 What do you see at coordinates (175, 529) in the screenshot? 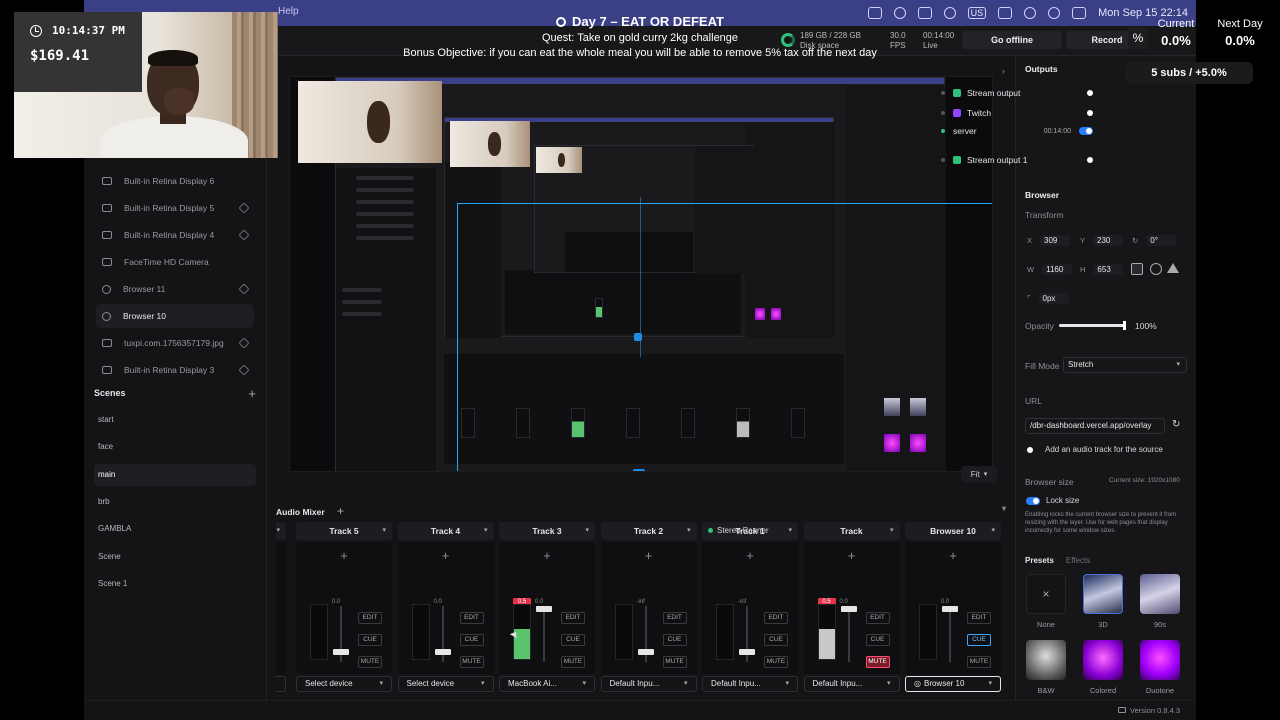
I see `scene-item-gambla: GAMBLA` at bounding box center [175, 529].